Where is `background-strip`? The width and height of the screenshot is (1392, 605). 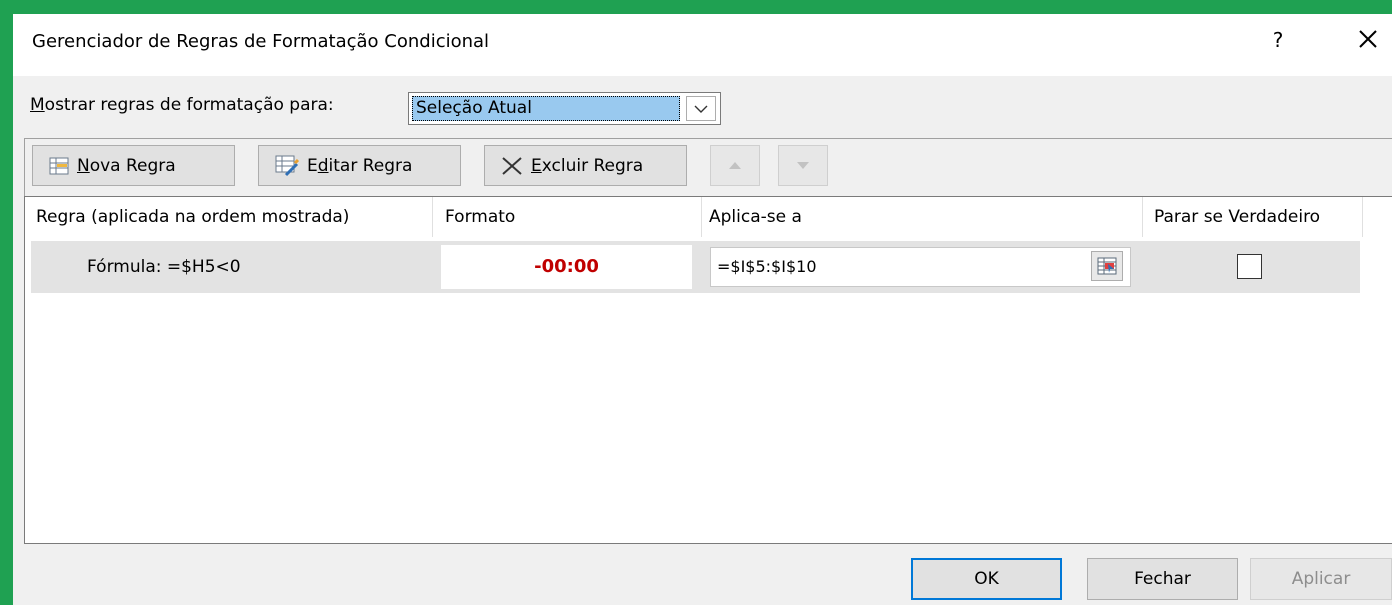 background-strip is located at coordinates (696, 7).